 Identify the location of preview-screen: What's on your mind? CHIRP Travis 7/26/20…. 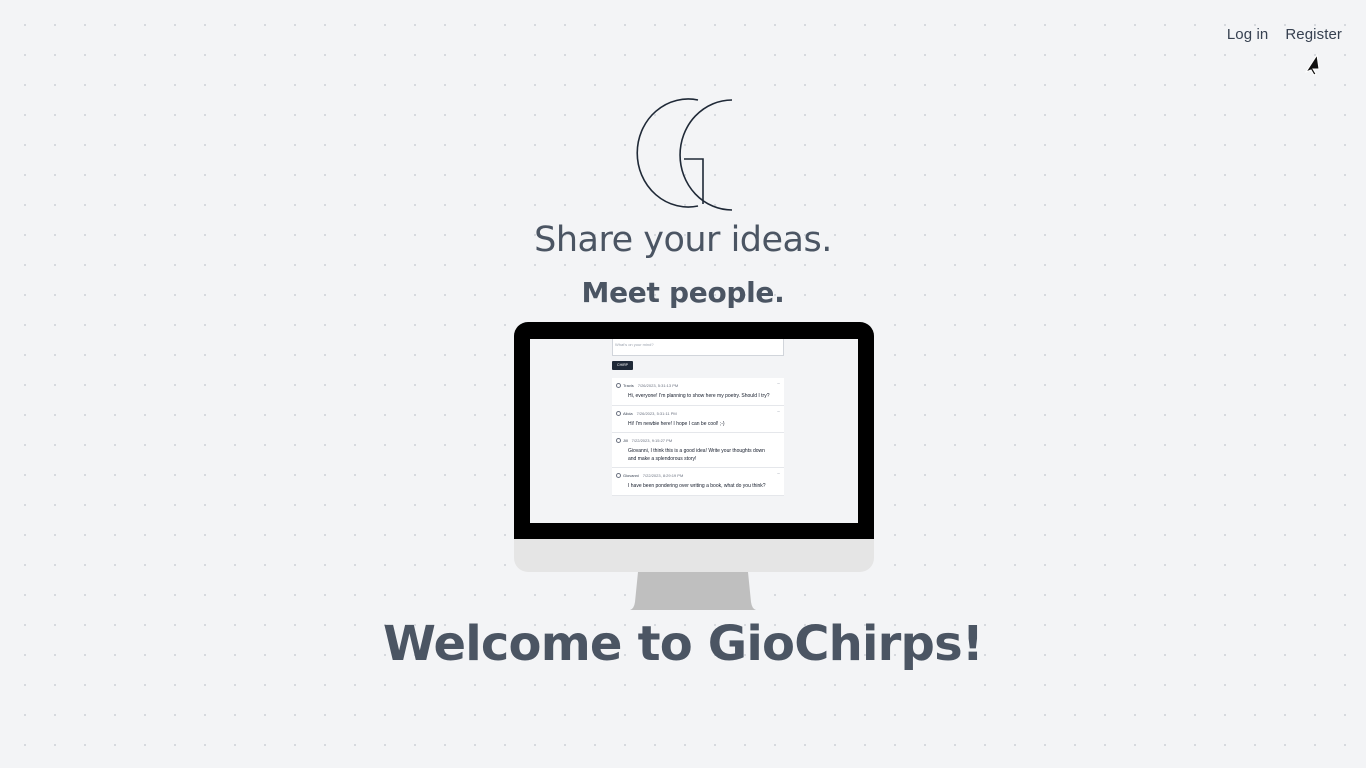
(694, 431).